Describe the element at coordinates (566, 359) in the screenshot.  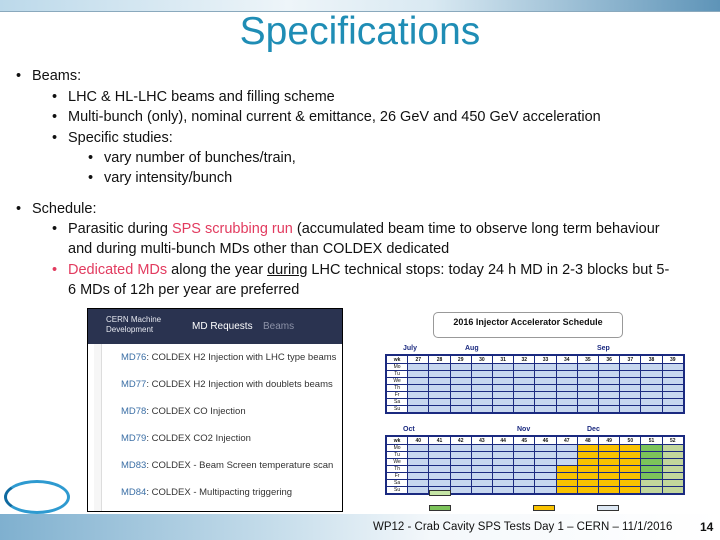
I see `week-number: 34` at that location.